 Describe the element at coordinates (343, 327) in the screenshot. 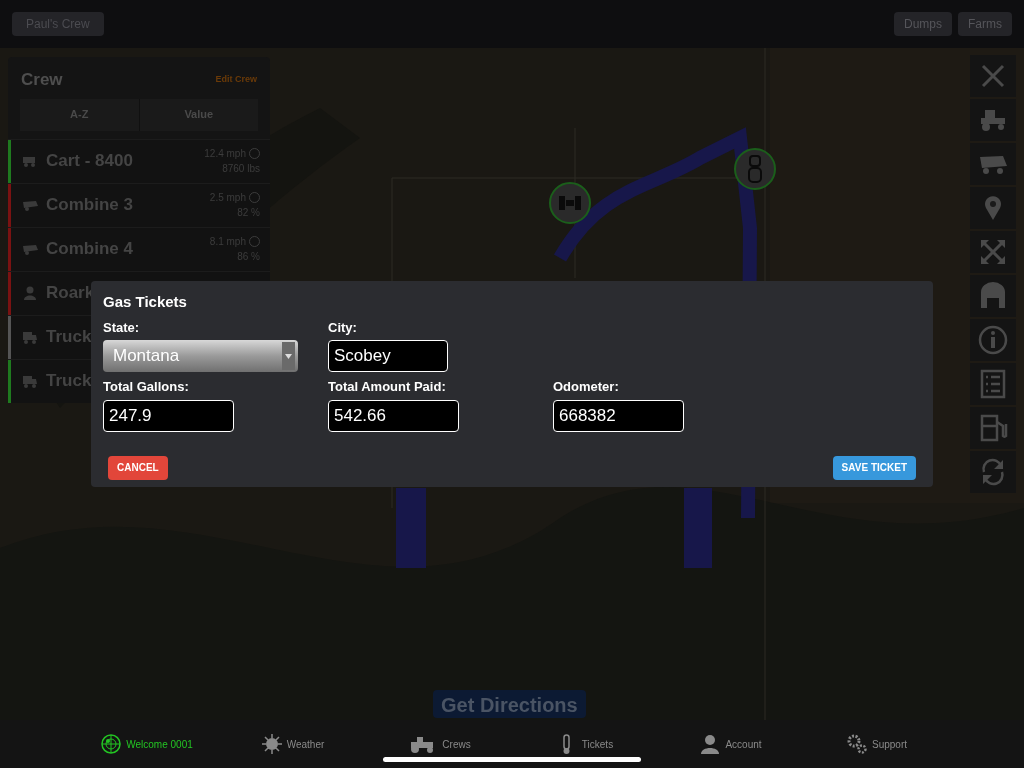

I see `field-label: City:` at that location.